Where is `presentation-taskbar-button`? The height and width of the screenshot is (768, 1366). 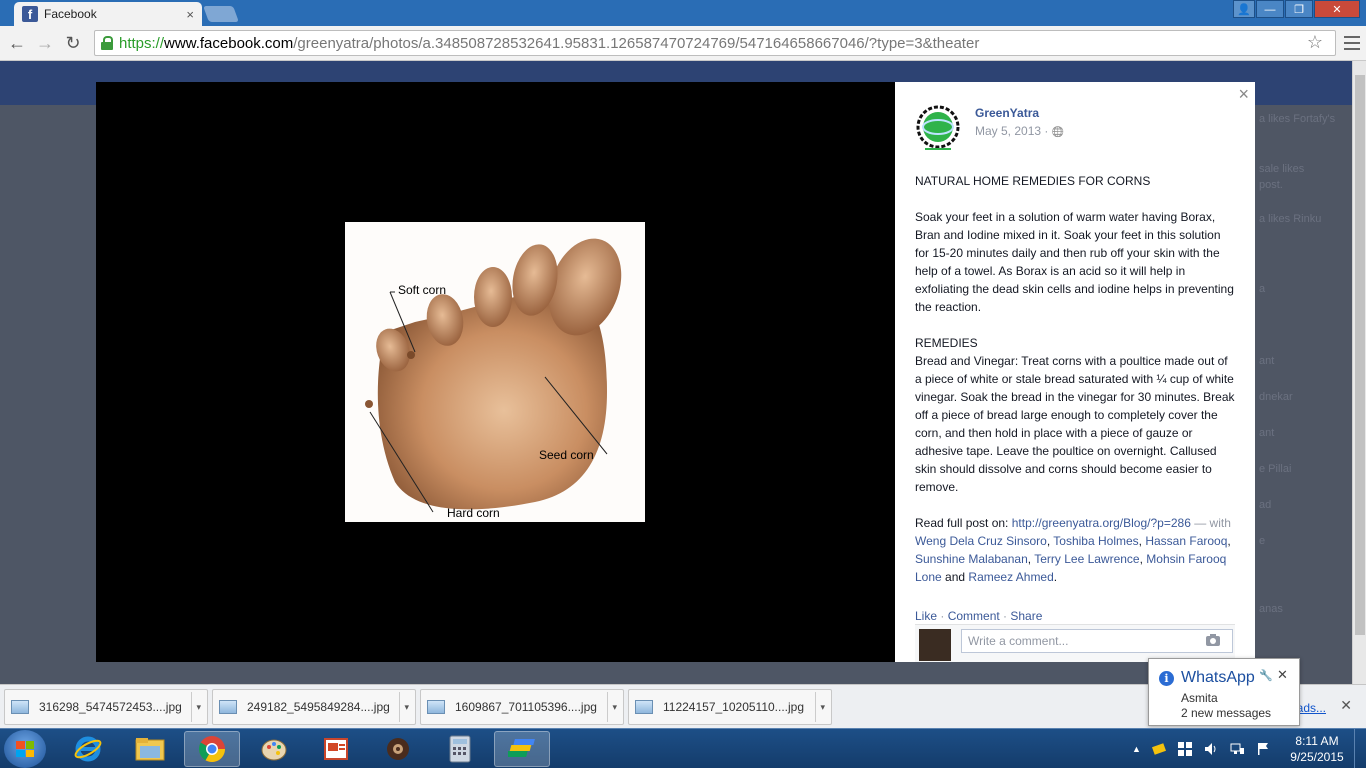
presentation-taskbar-button is located at coordinates (336, 749).